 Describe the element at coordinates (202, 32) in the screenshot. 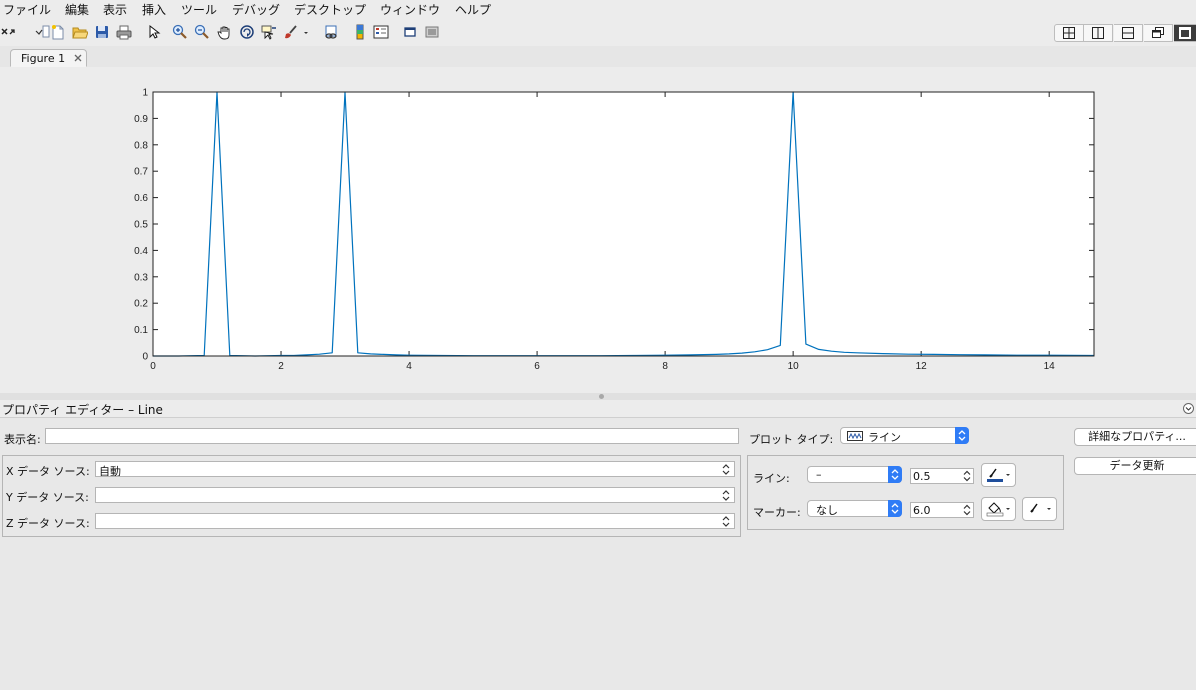

I see `zoom-out-icon` at that location.